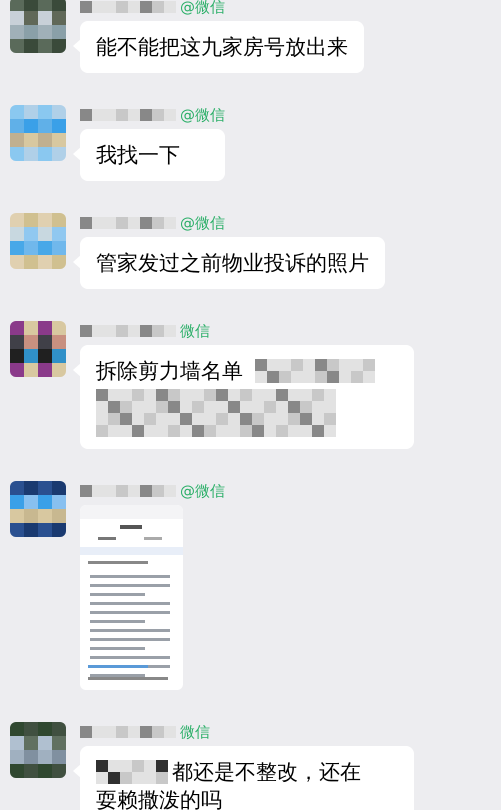 Image resolution: width=501 pixels, height=810 pixels. Describe the element at coordinates (159, 798) in the screenshot. I see `message-text: 耍赖撒泼的吗` at that location.